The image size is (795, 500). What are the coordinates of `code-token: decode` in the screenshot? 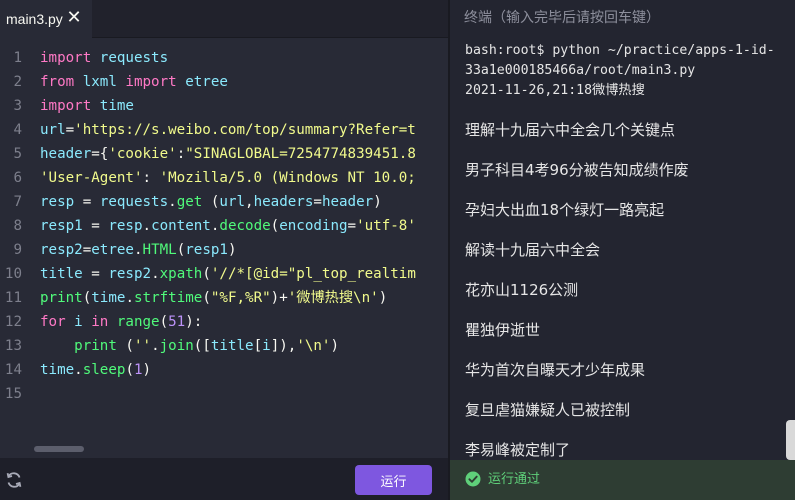 It's located at (245, 226).